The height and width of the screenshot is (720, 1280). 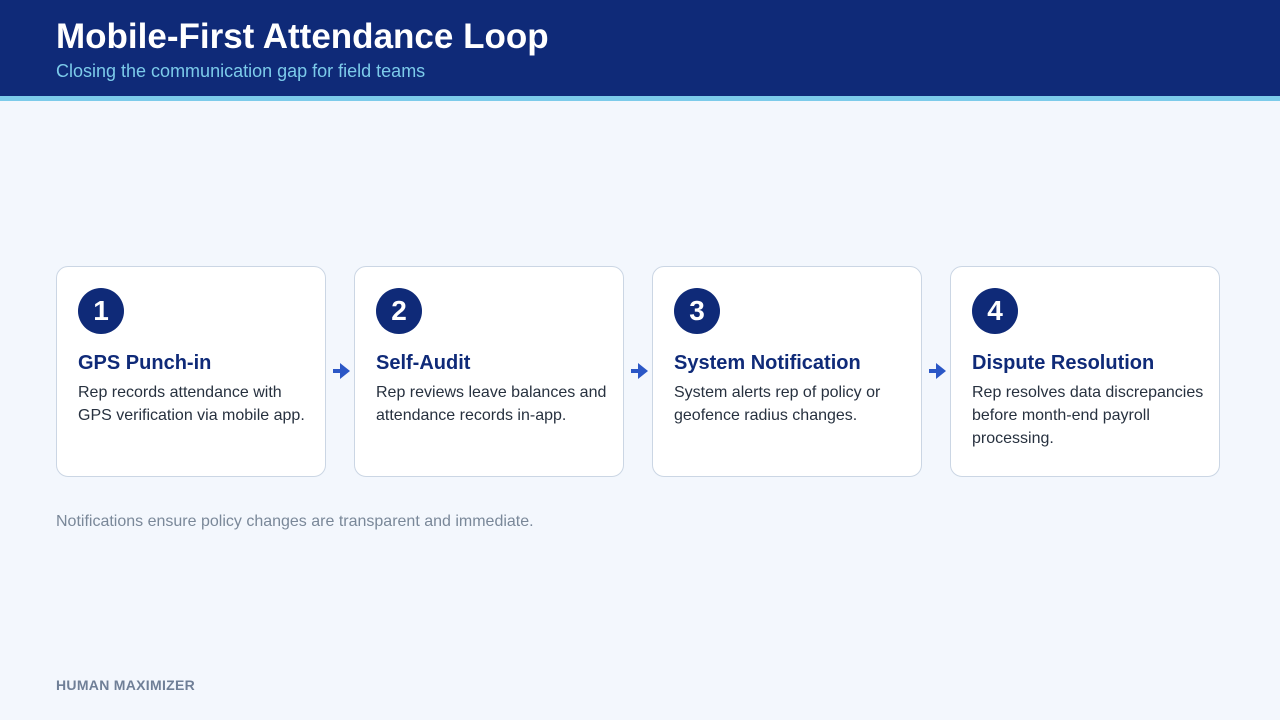 What do you see at coordinates (640, 98) in the screenshot?
I see `header-accent-line` at bounding box center [640, 98].